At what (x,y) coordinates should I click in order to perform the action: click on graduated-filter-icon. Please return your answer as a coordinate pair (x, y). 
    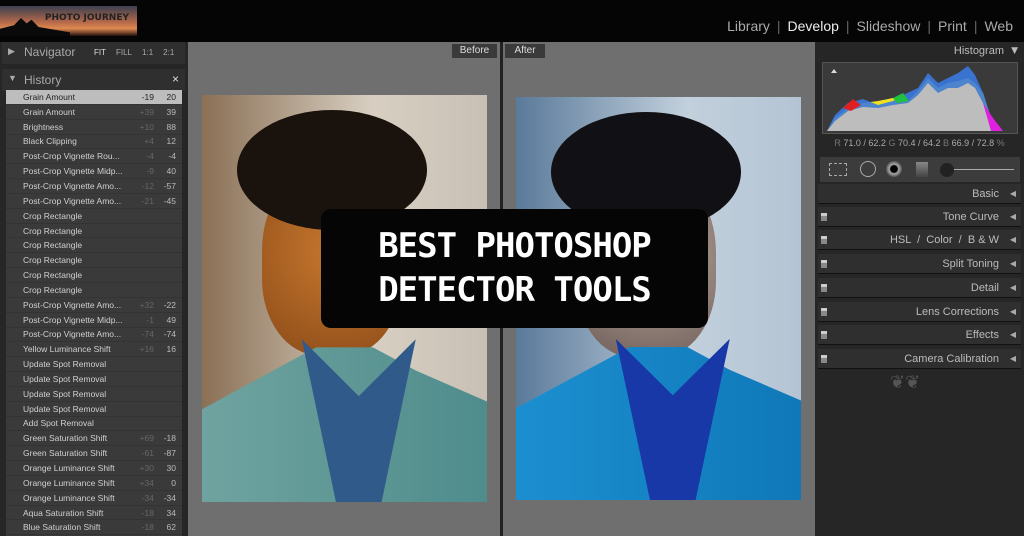
    Looking at the image, I should click on (922, 169).